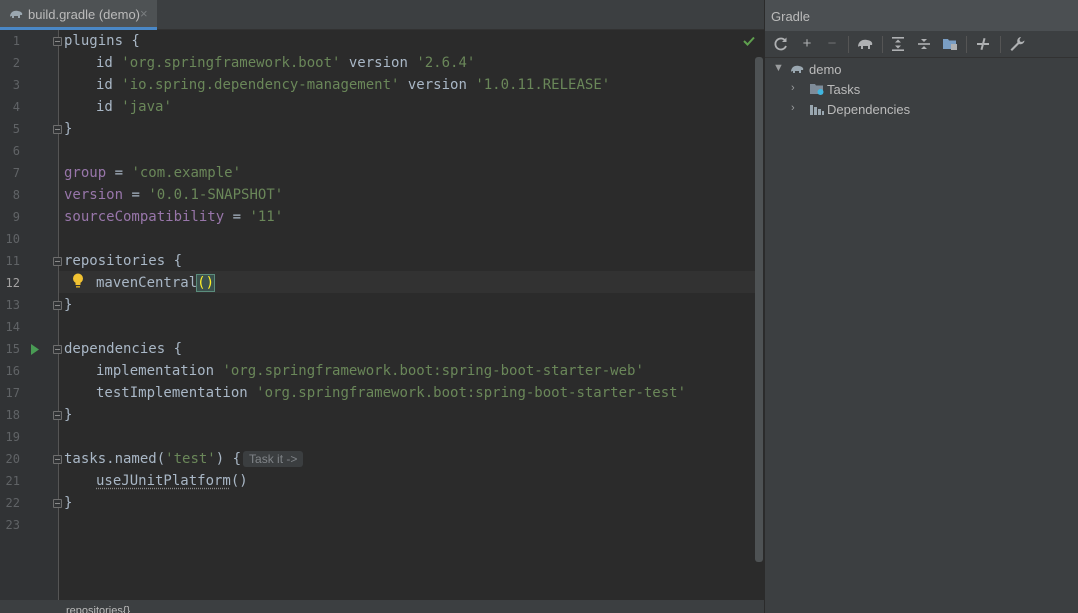 The height and width of the screenshot is (613, 1078). I want to click on code-property: version, so click(94, 195).